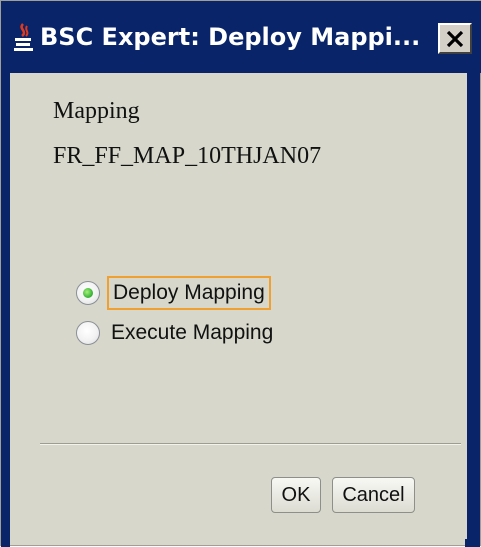 The image size is (481, 547). I want to click on close-button, so click(455, 38).